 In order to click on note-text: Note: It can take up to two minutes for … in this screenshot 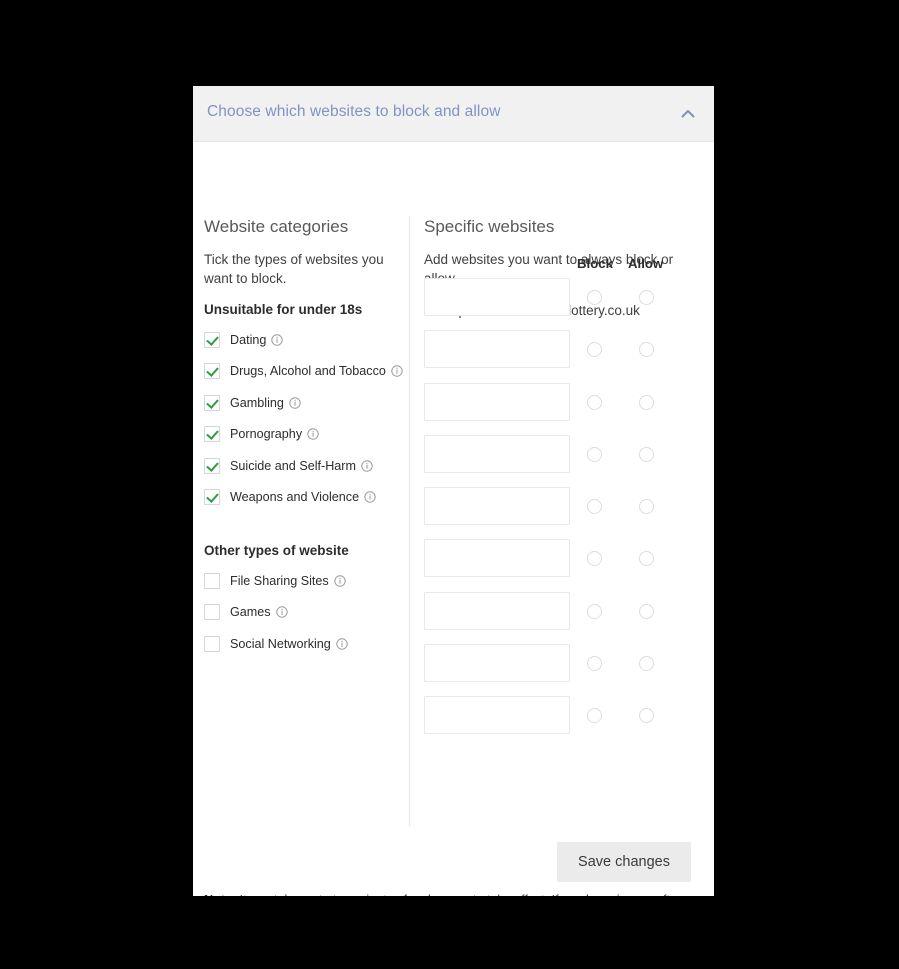, I will do `click(452, 893)`.